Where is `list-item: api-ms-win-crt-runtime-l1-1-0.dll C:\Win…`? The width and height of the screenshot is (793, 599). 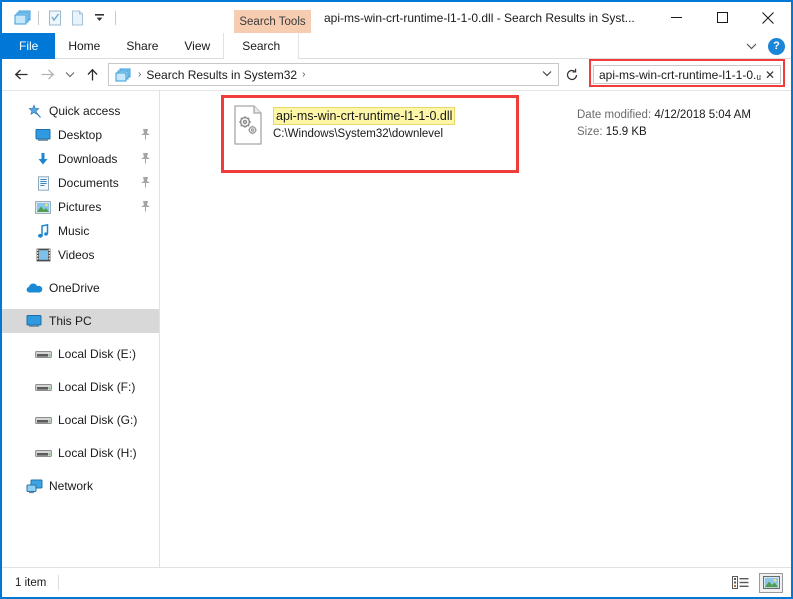 list-item: api-ms-win-crt-runtime-l1-1-0.dll C:\Win… is located at coordinates (344, 125).